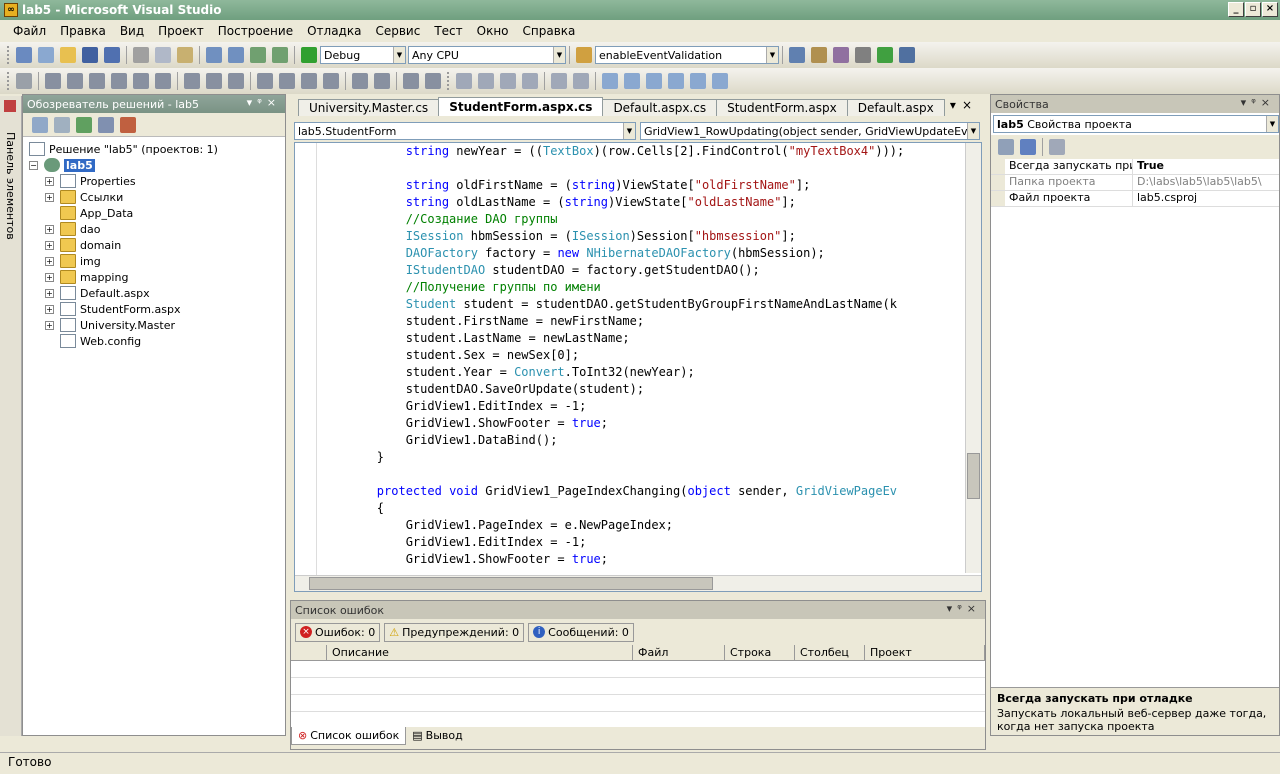 The height and width of the screenshot is (774, 1280). I want to click on menu-help: Справка, so click(549, 31).